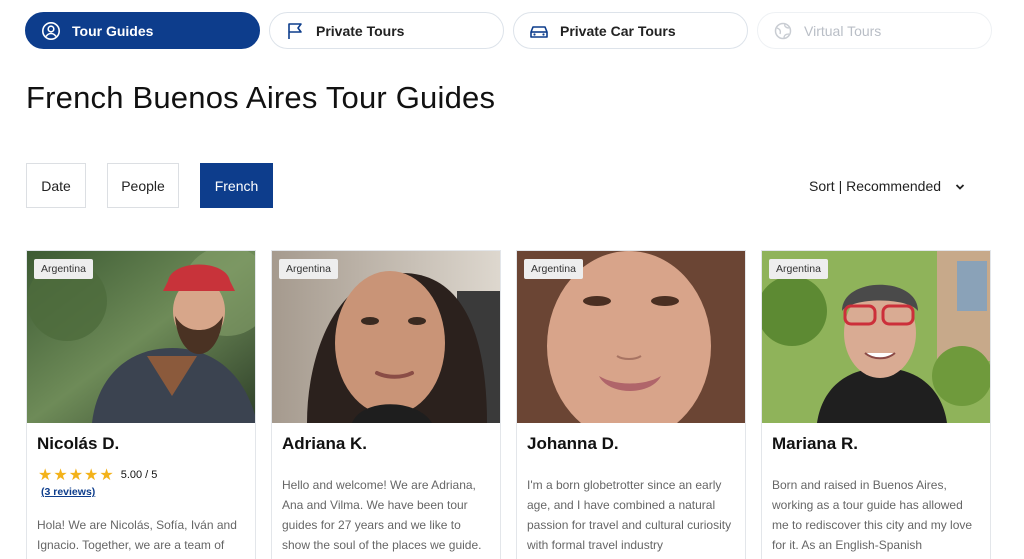  I want to click on chevron-down-icon, so click(960, 186).